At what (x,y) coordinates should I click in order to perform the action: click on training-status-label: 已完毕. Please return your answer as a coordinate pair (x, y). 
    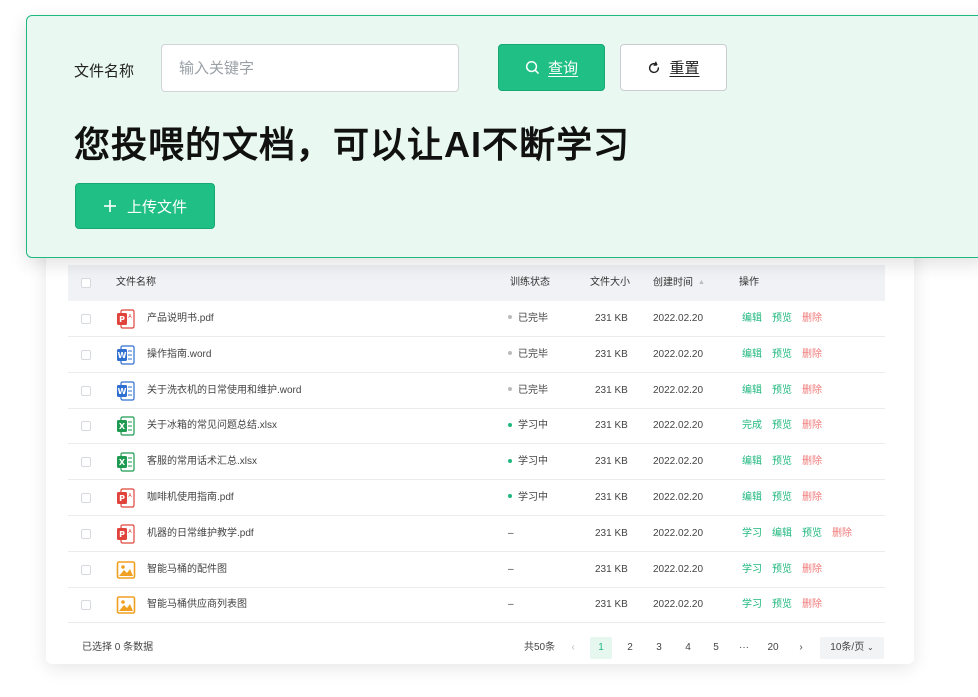
    Looking at the image, I should click on (533, 354).